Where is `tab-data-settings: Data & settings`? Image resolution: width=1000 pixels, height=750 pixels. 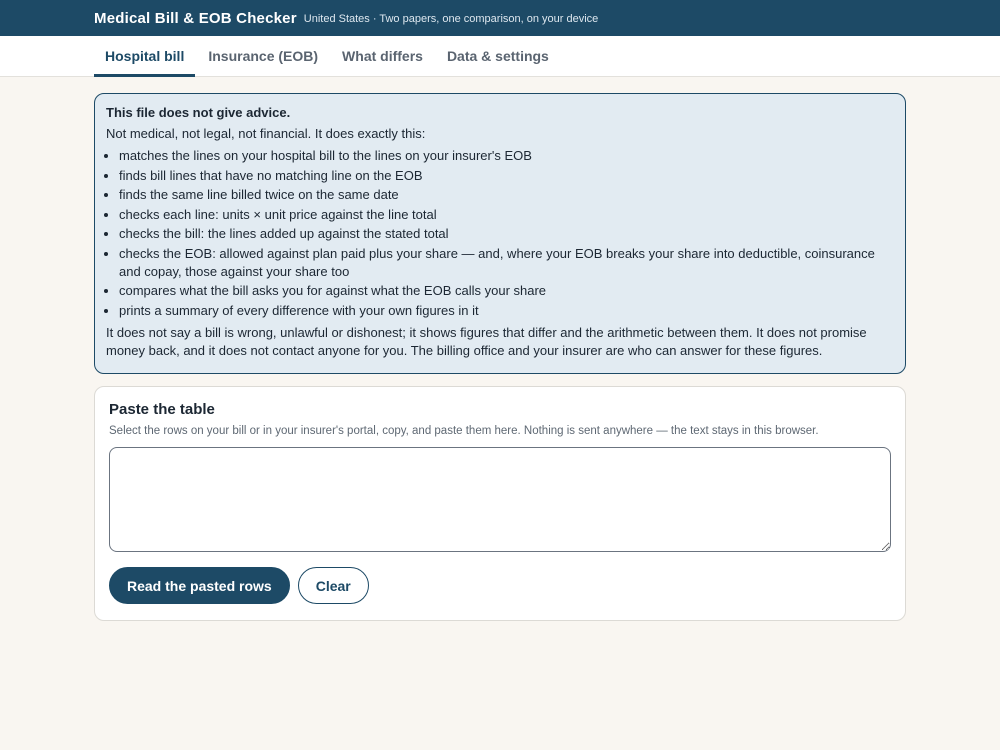
tab-data-settings: Data & settings is located at coordinates (498, 56).